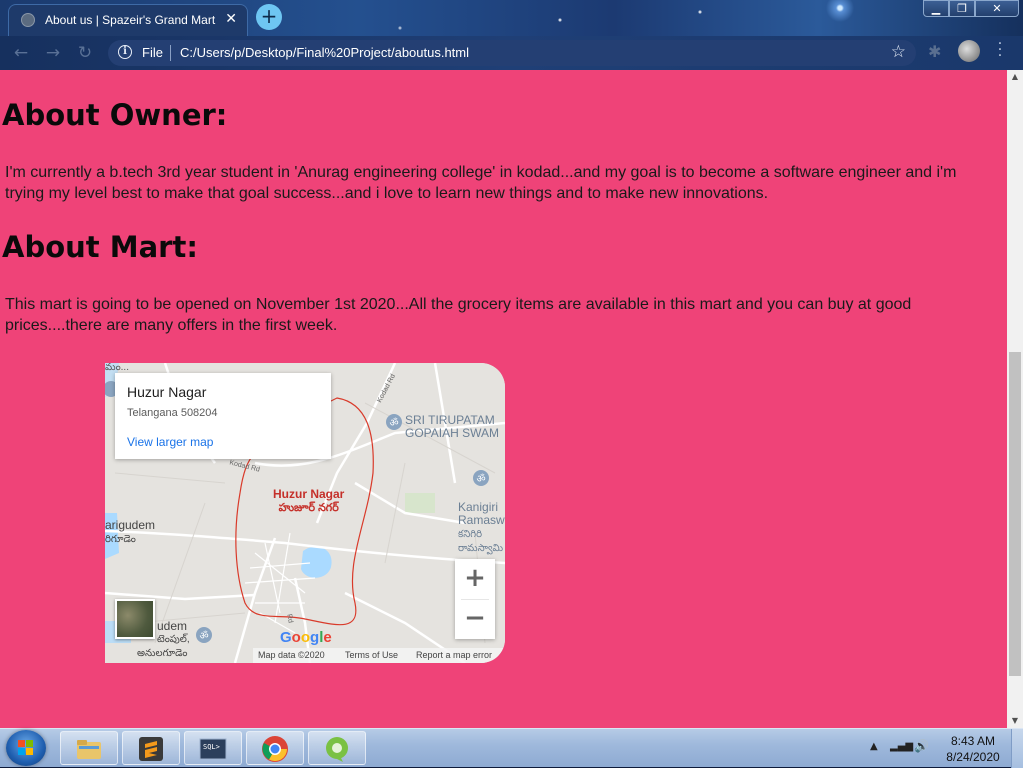 This screenshot has height=768, width=1023. What do you see at coordinates (452, 433) in the screenshot?
I see `map-poi-1-line2: GOPAIAH SWAM` at bounding box center [452, 433].